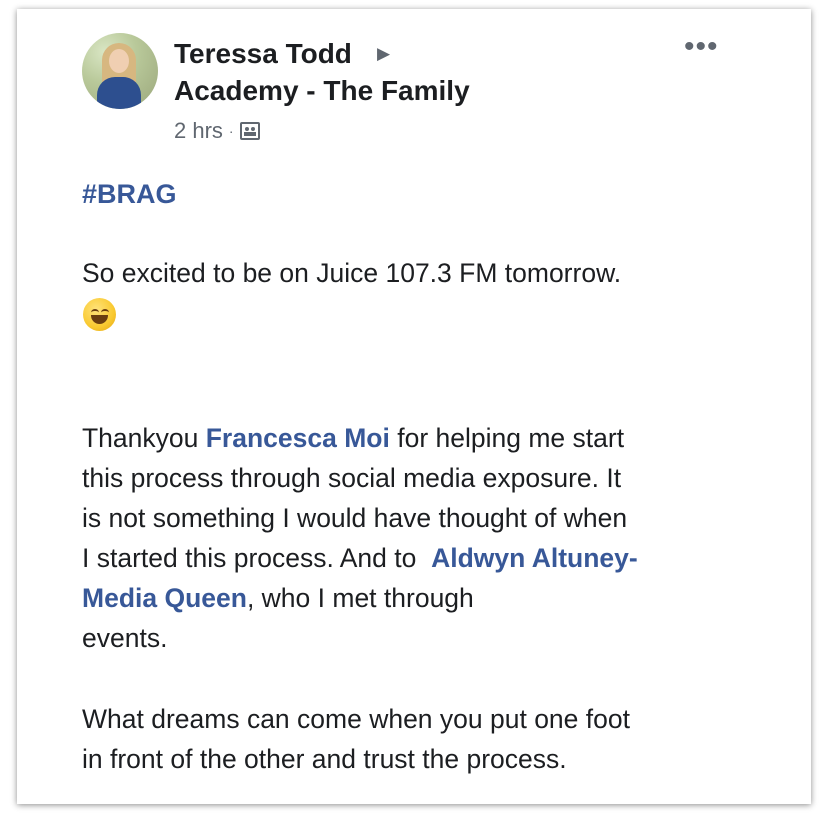 This screenshot has height=814, width=824. I want to click on hashtag-link: #BRAG, so click(129, 194).